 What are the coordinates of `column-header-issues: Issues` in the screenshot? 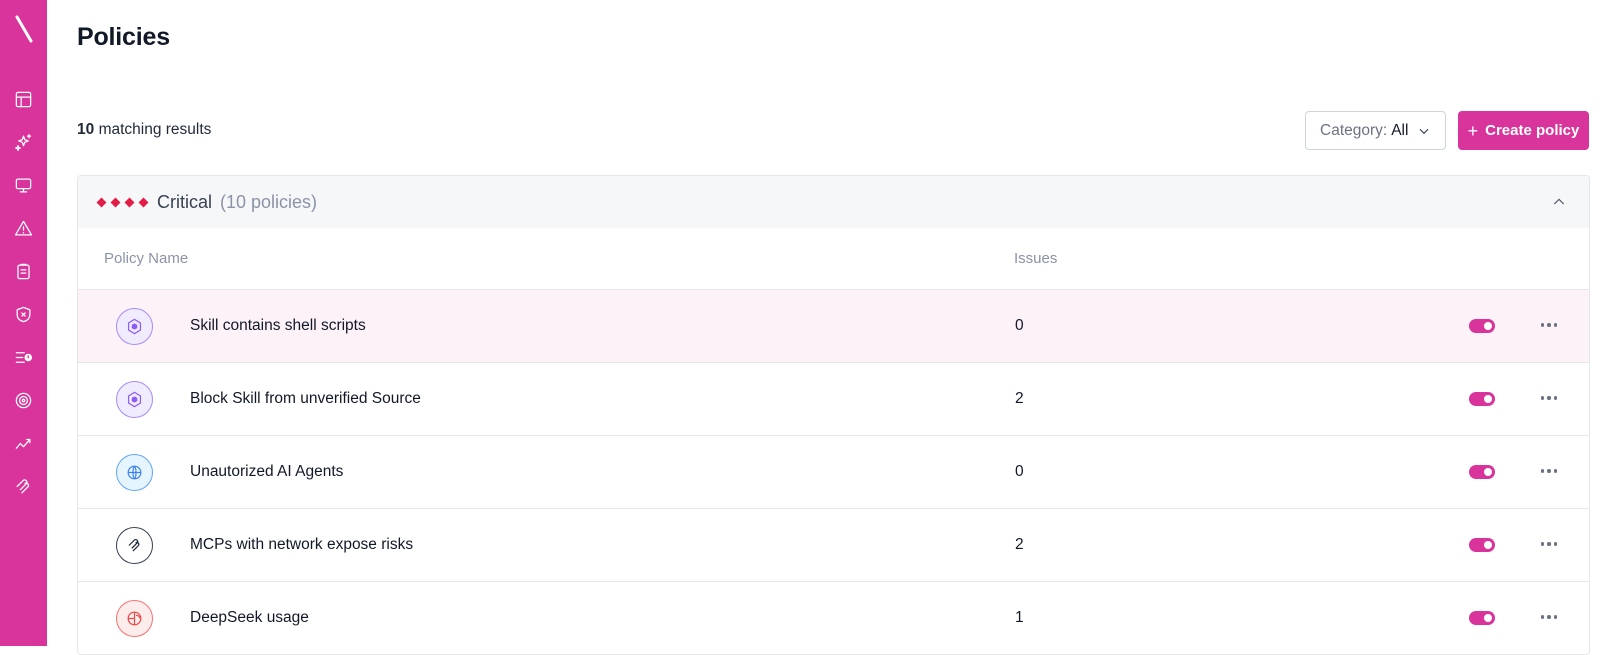 It's located at (1035, 258).